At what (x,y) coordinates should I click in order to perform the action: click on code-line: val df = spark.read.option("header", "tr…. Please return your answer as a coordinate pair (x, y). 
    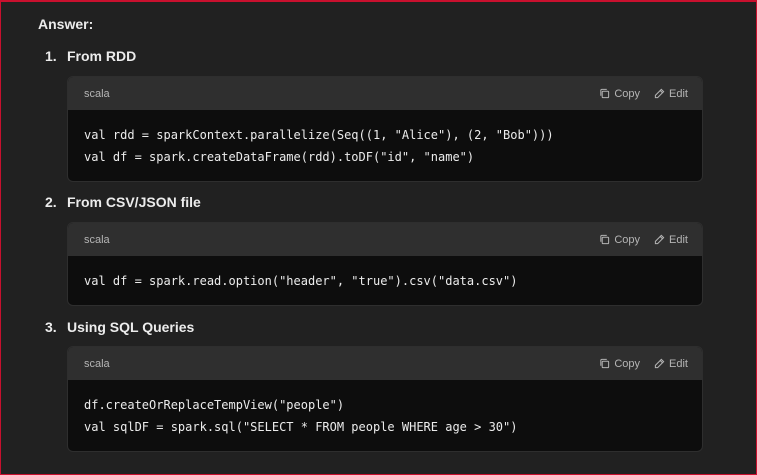
    Looking at the image, I should click on (301, 281).